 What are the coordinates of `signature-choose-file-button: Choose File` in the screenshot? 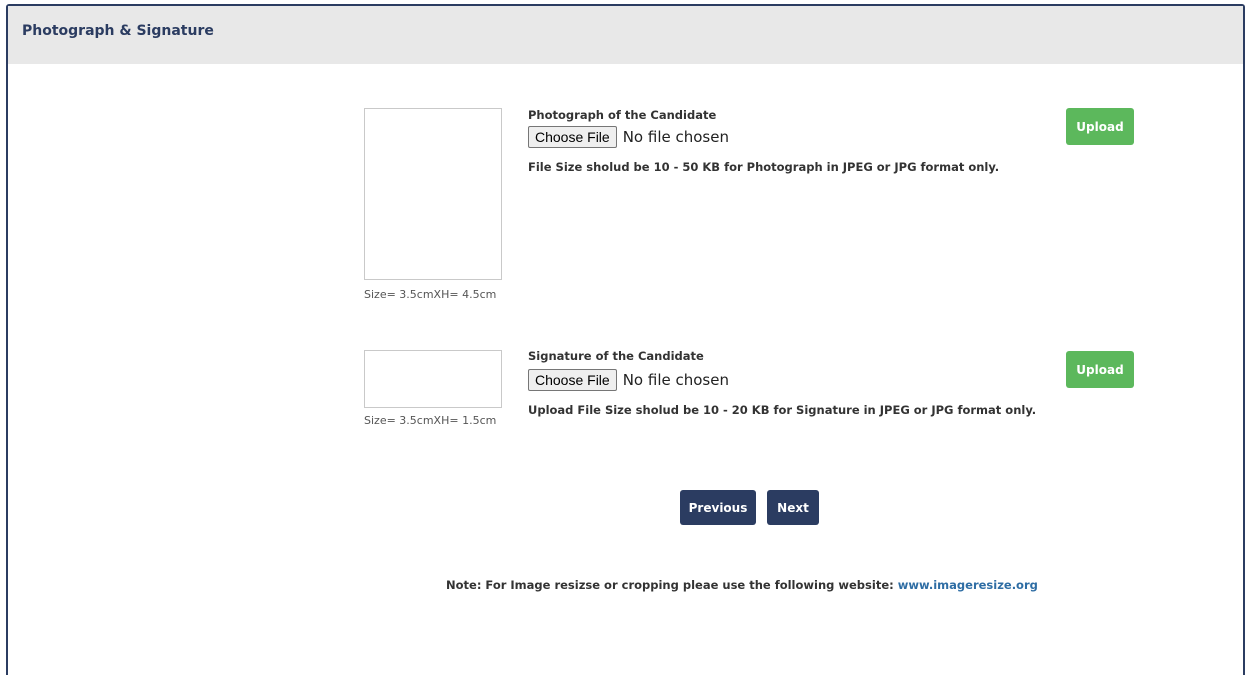 It's located at (572, 380).